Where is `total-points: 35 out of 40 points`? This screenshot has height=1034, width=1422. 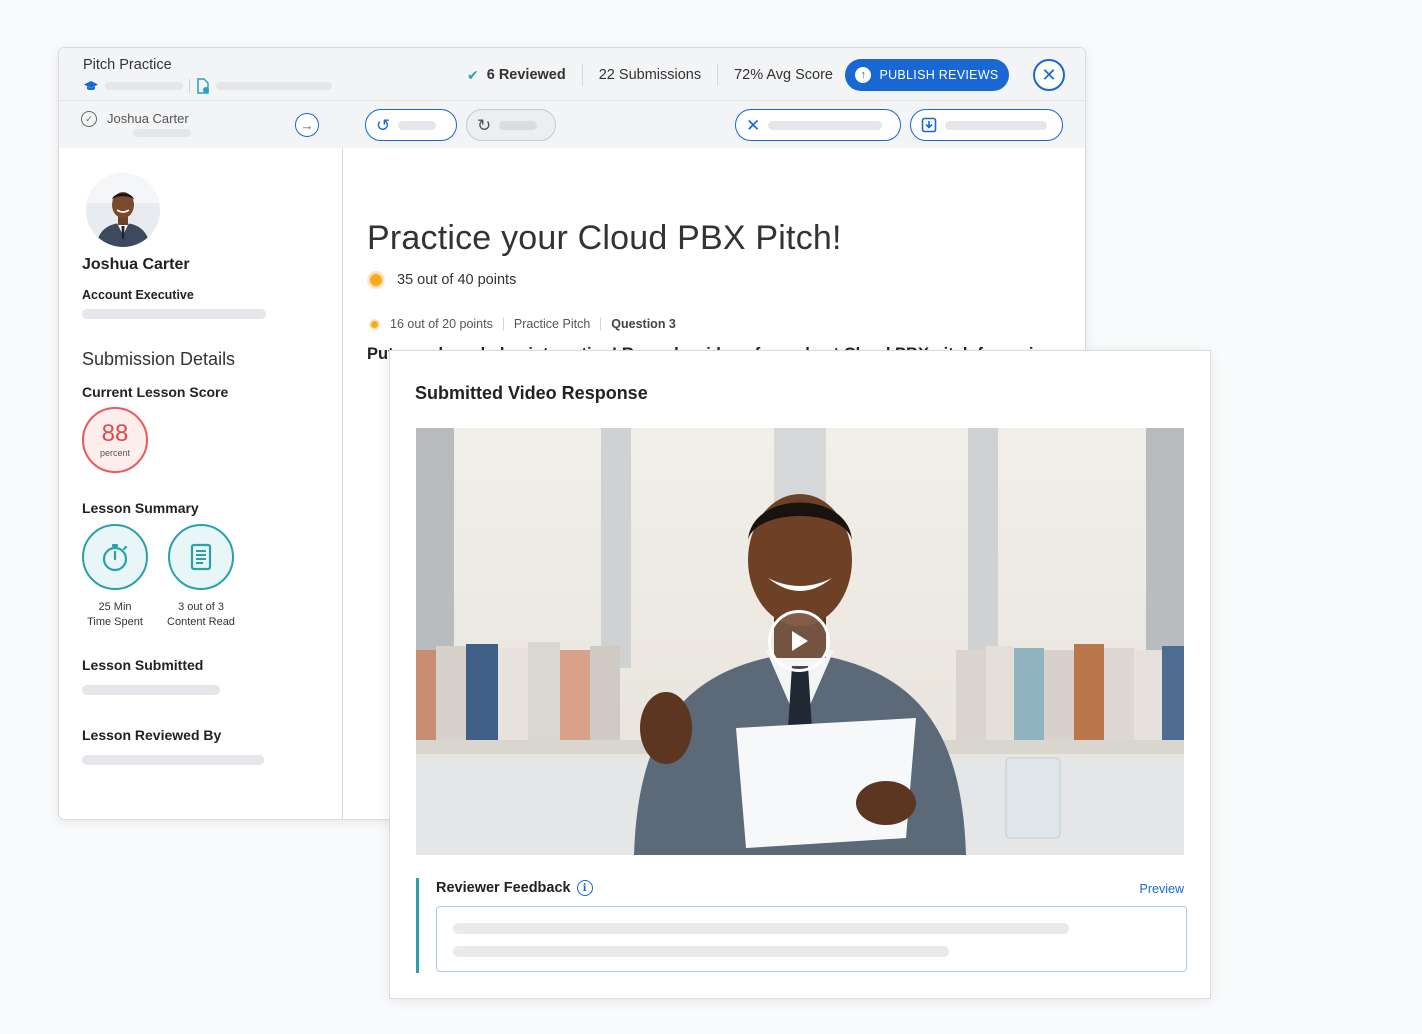
total-points: 35 out of 40 points is located at coordinates (441, 280).